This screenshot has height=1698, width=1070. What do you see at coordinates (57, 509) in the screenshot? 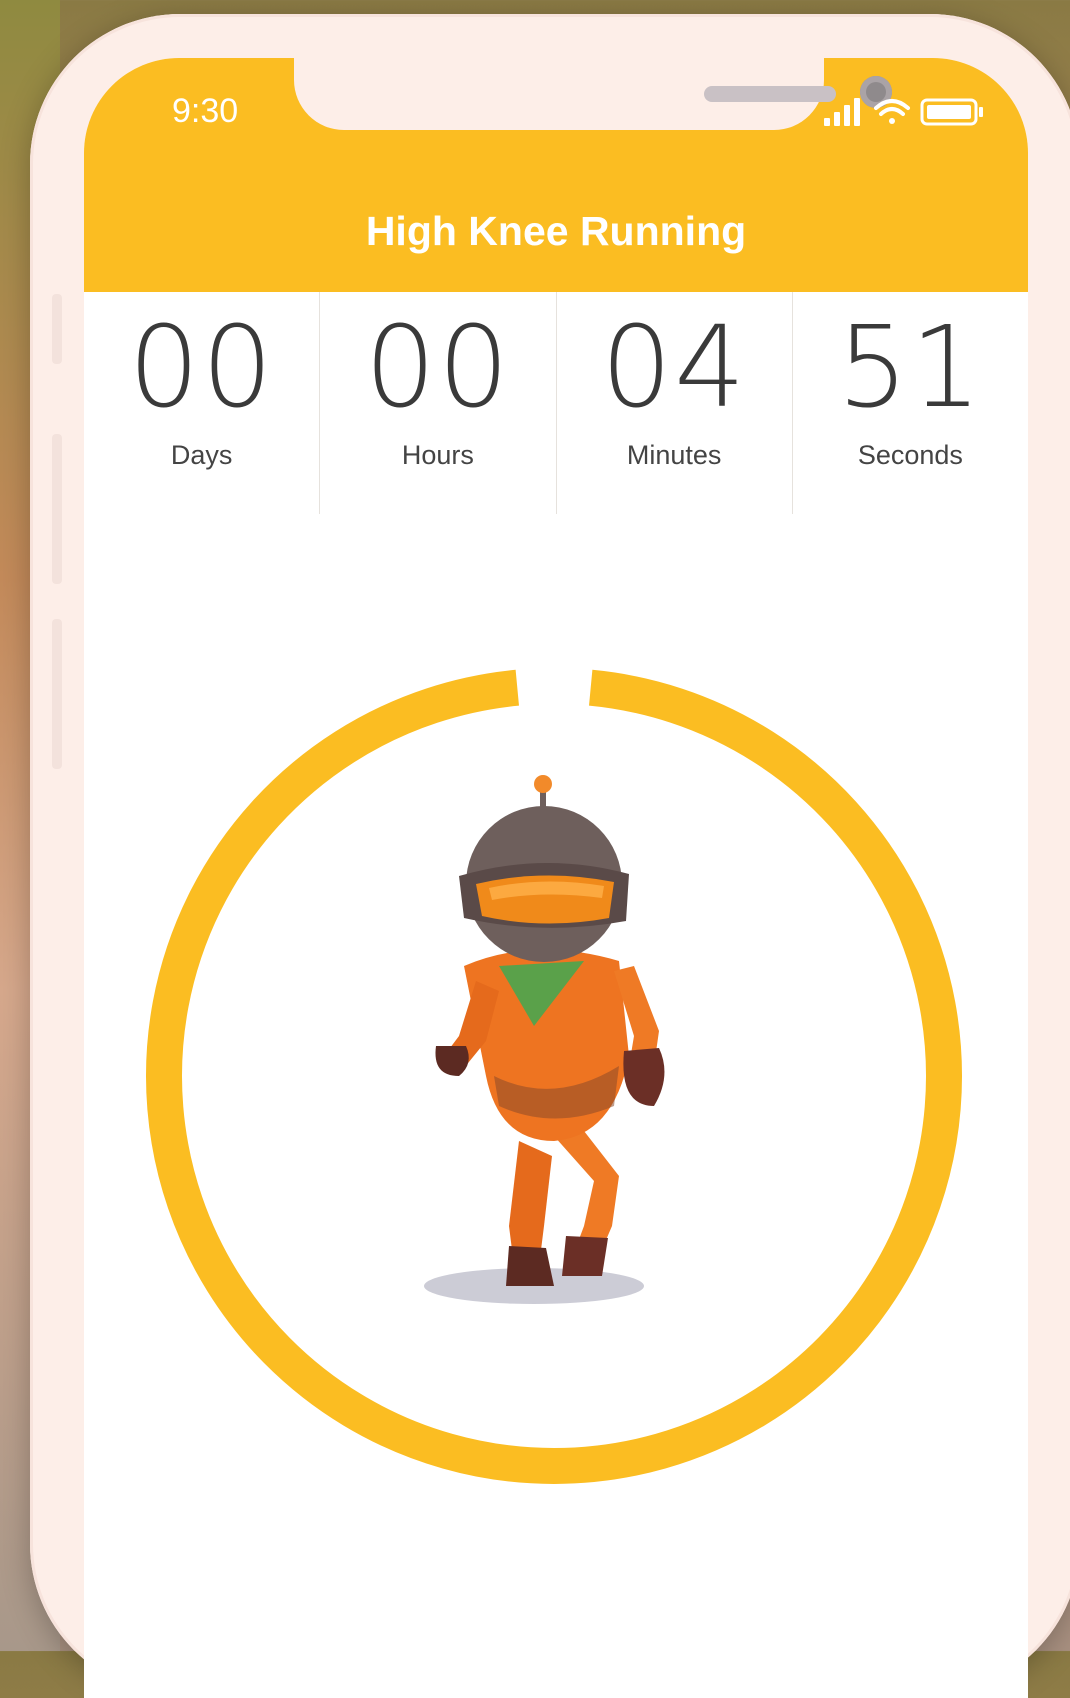
I see `volume-up-button` at bounding box center [57, 509].